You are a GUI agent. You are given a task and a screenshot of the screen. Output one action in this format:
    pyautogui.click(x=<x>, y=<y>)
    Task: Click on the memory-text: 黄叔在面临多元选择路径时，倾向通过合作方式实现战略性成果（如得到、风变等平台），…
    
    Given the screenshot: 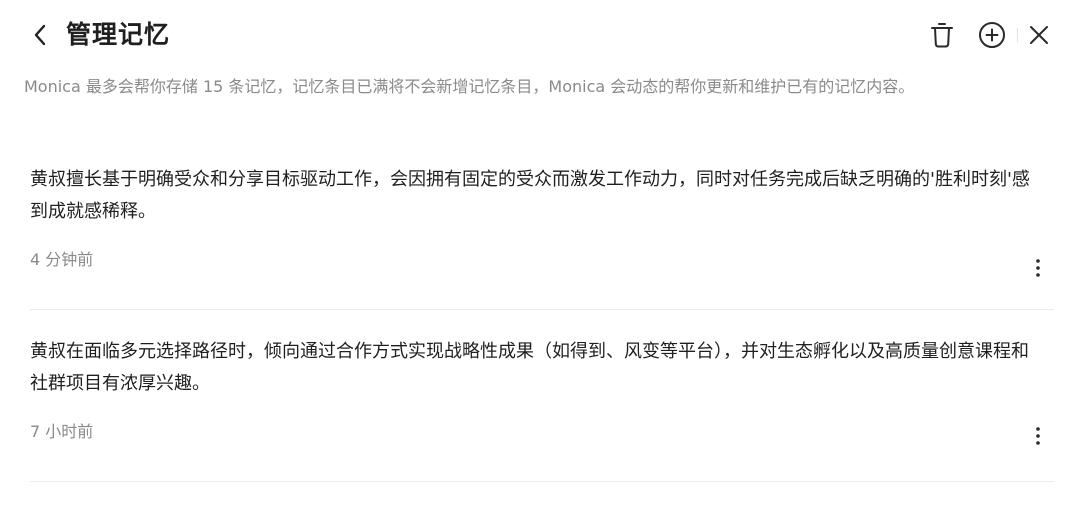 What is the action you would take?
    pyautogui.click(x=529, y=367)
    